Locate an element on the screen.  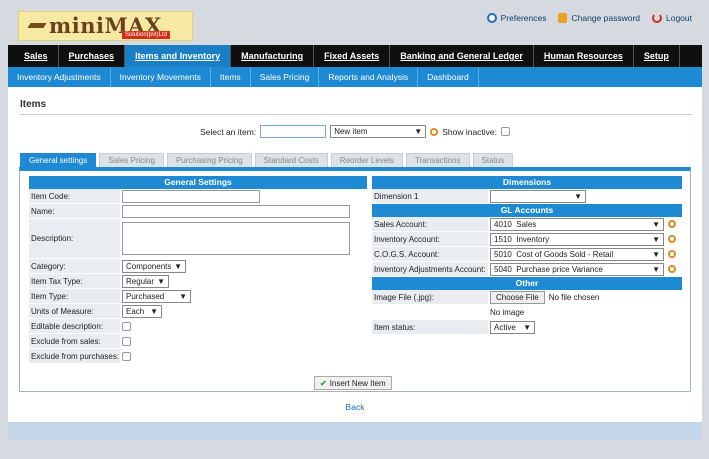
inventory-account-name: Inventory is located at coordinates (533, 239).